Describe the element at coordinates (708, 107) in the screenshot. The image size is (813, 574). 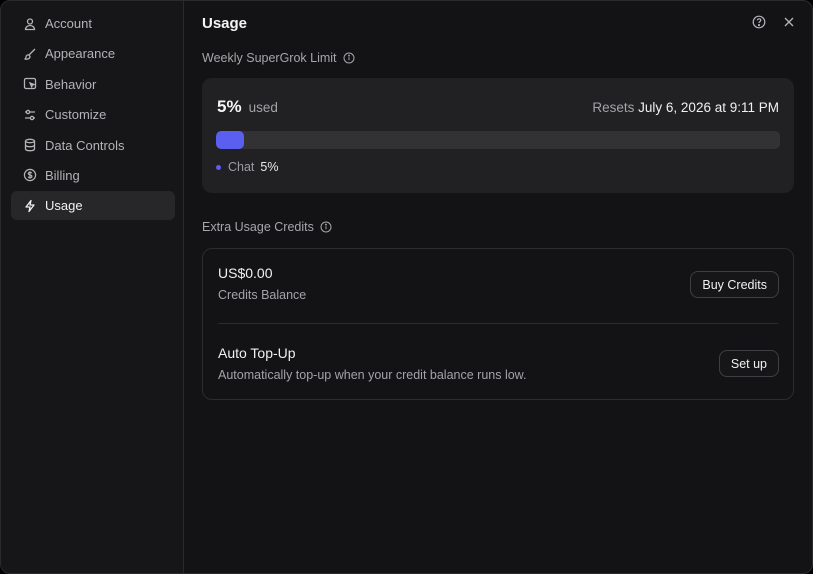
I see `reset-date: July 6, 2026 at 9:11 PM` at that location.